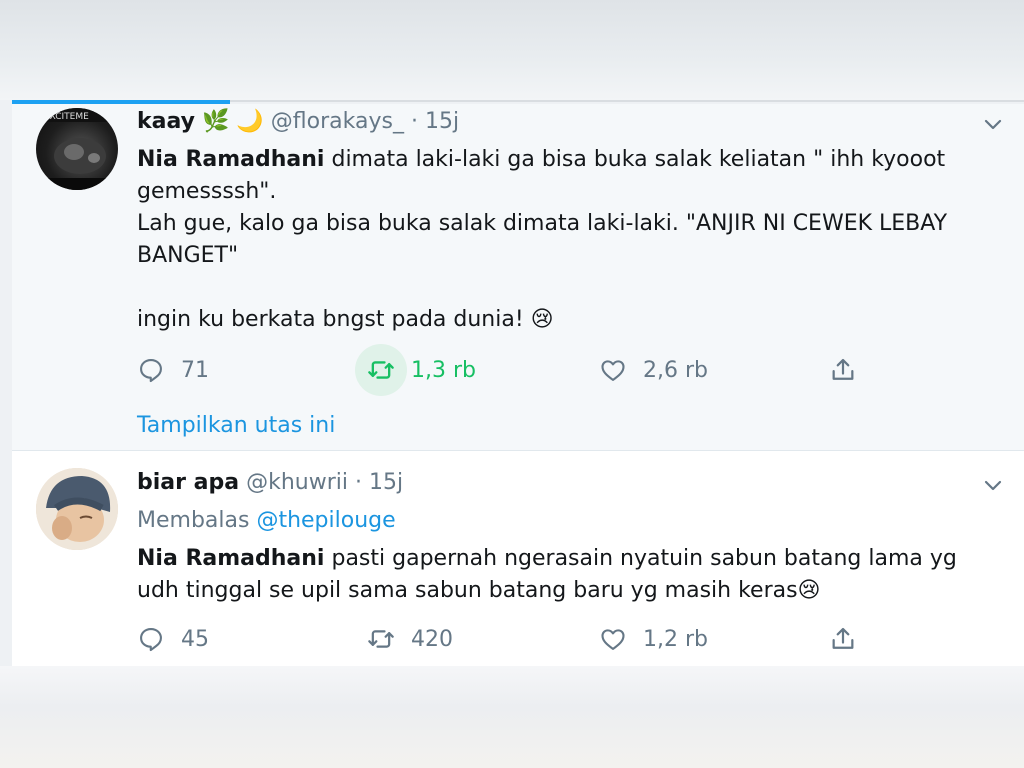 The height and width of the screenshot is (768, 1024). I want to click on reply-to-link: @thepilouge, so click(325, 520).